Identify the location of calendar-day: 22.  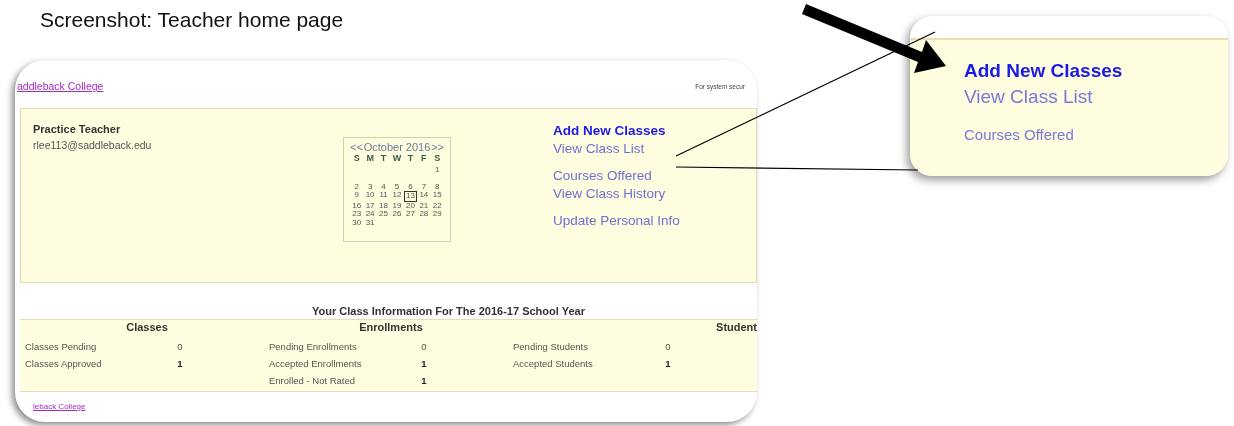
(437, 205).